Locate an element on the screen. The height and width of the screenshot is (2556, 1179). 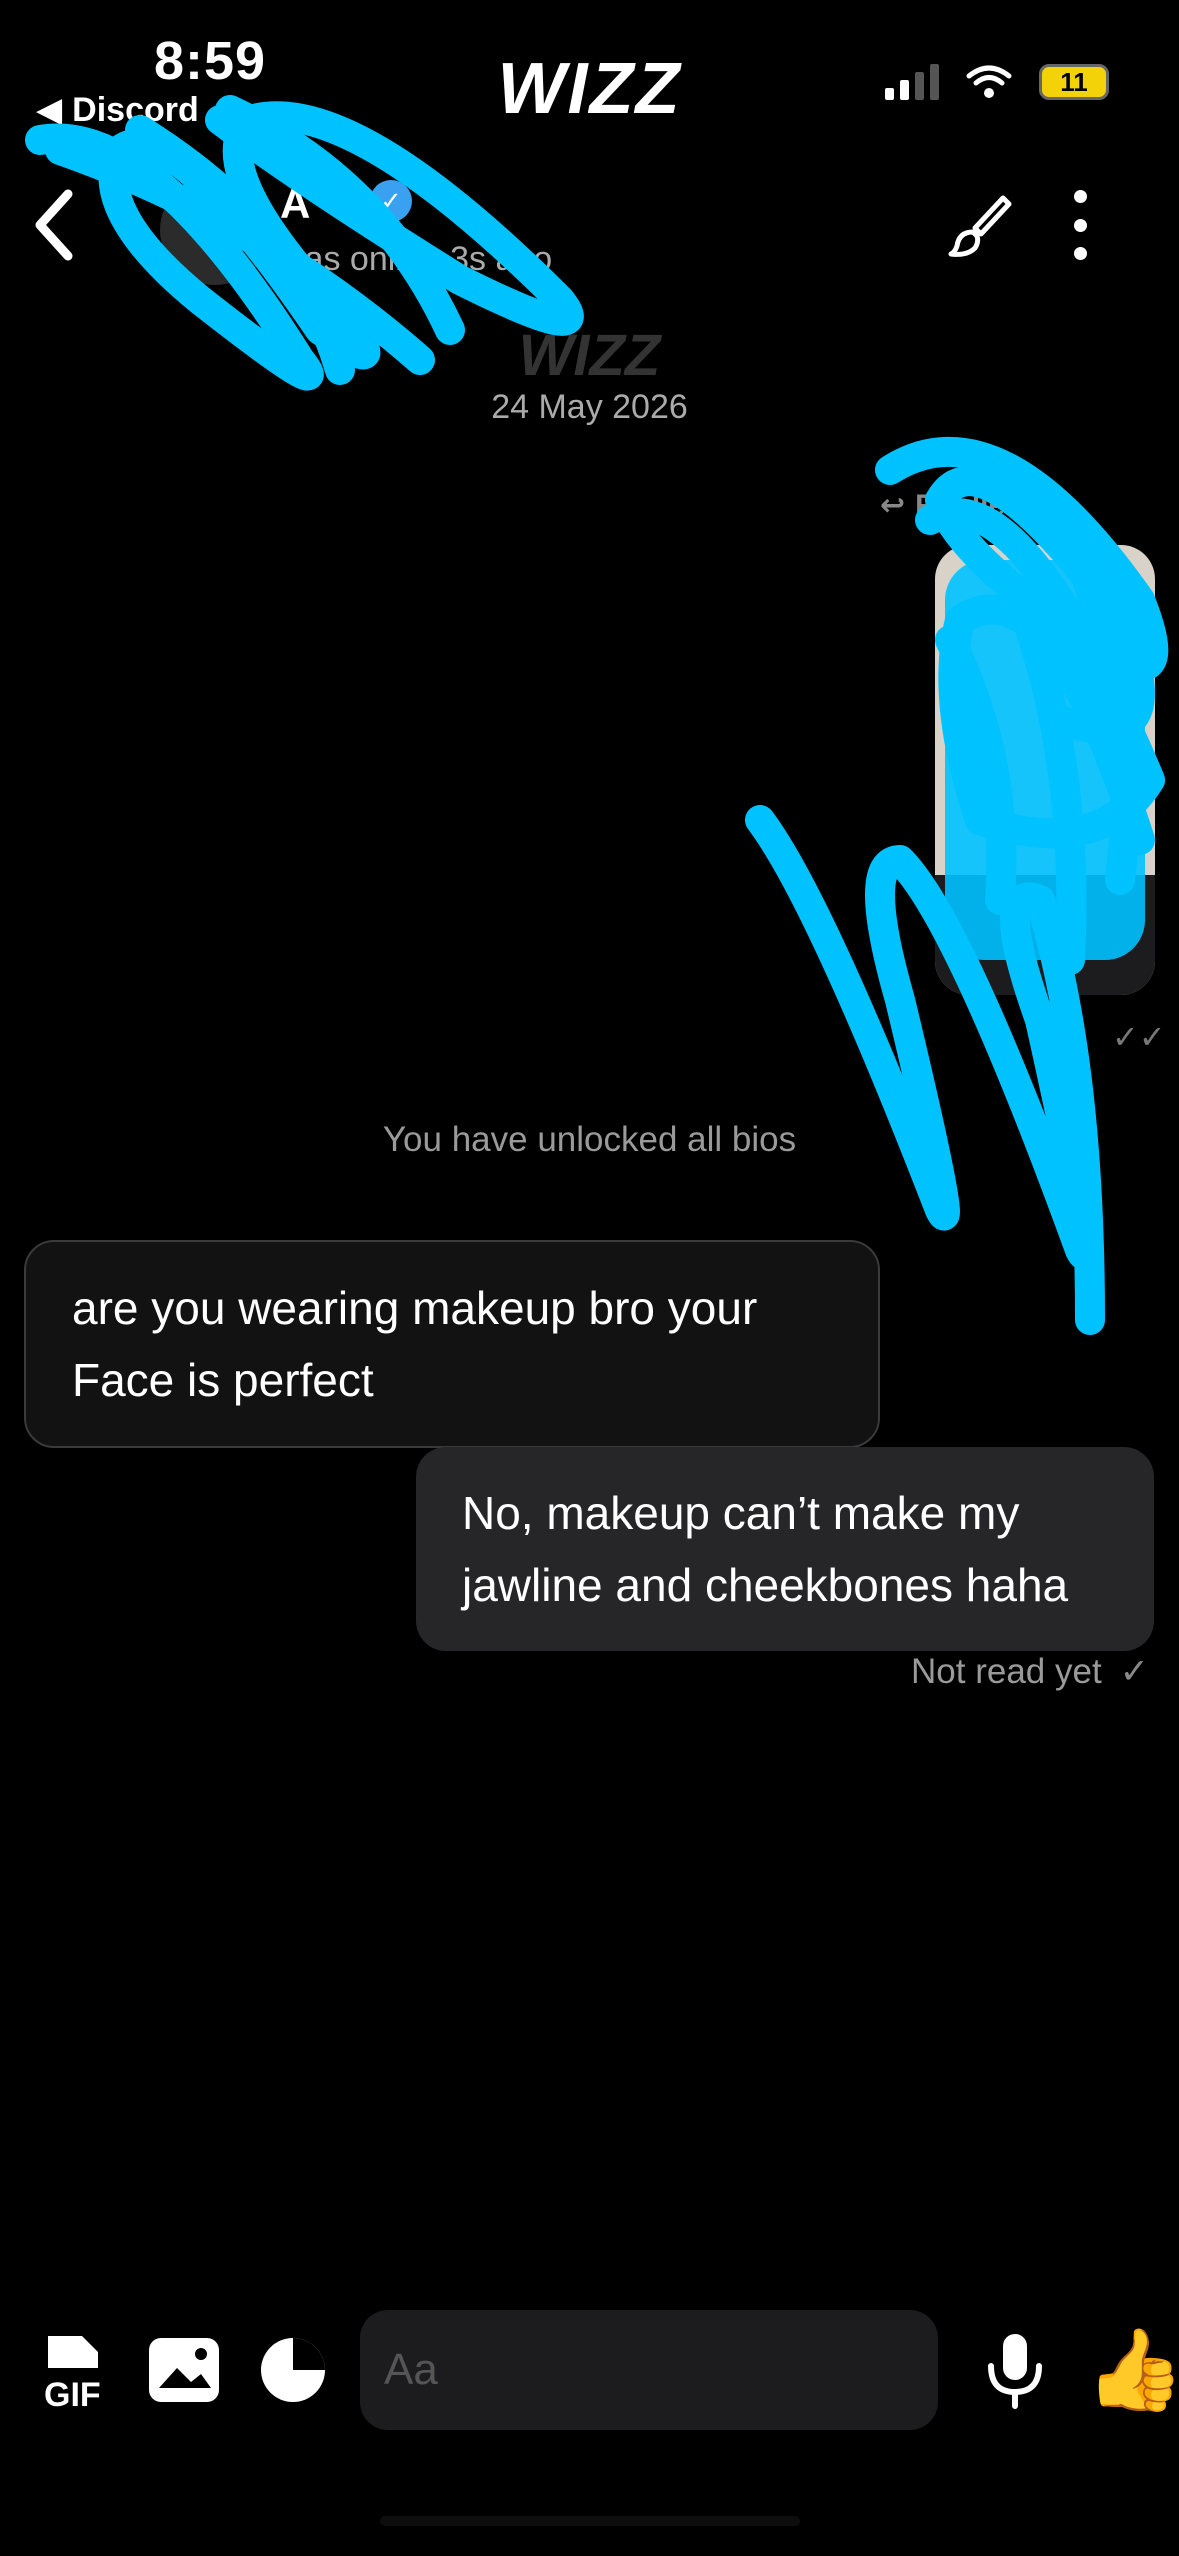
battery-icon: 11 is located at coordinates (1074, 82).